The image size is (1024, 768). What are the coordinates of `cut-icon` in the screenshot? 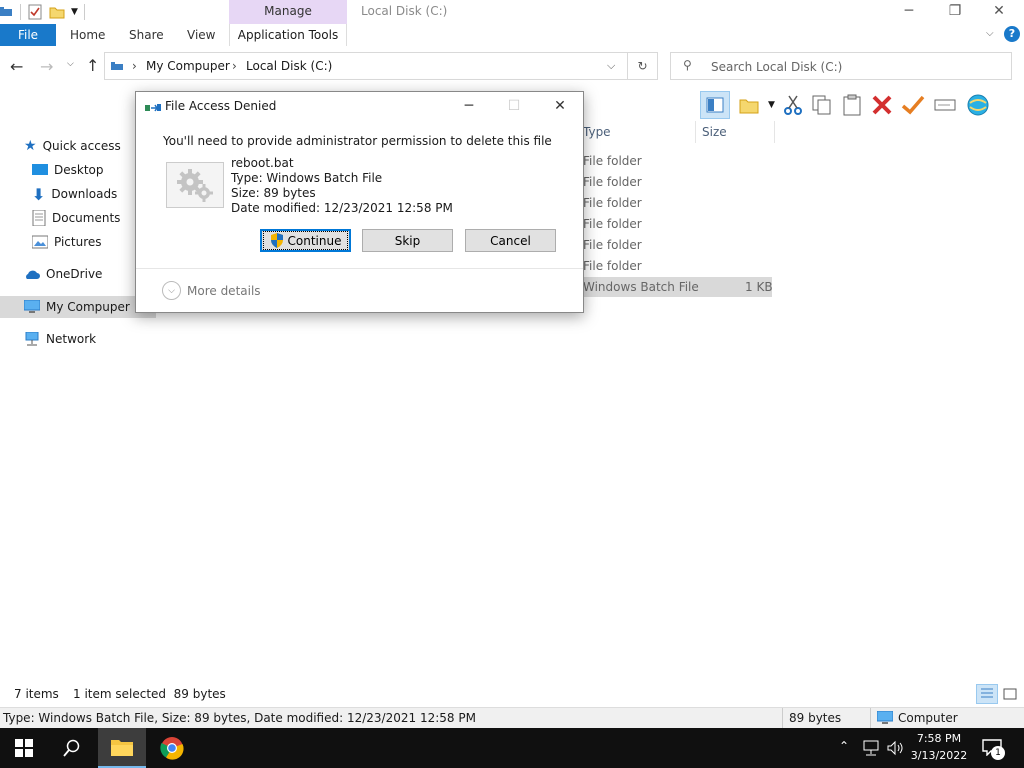 It's located at (793, 105).